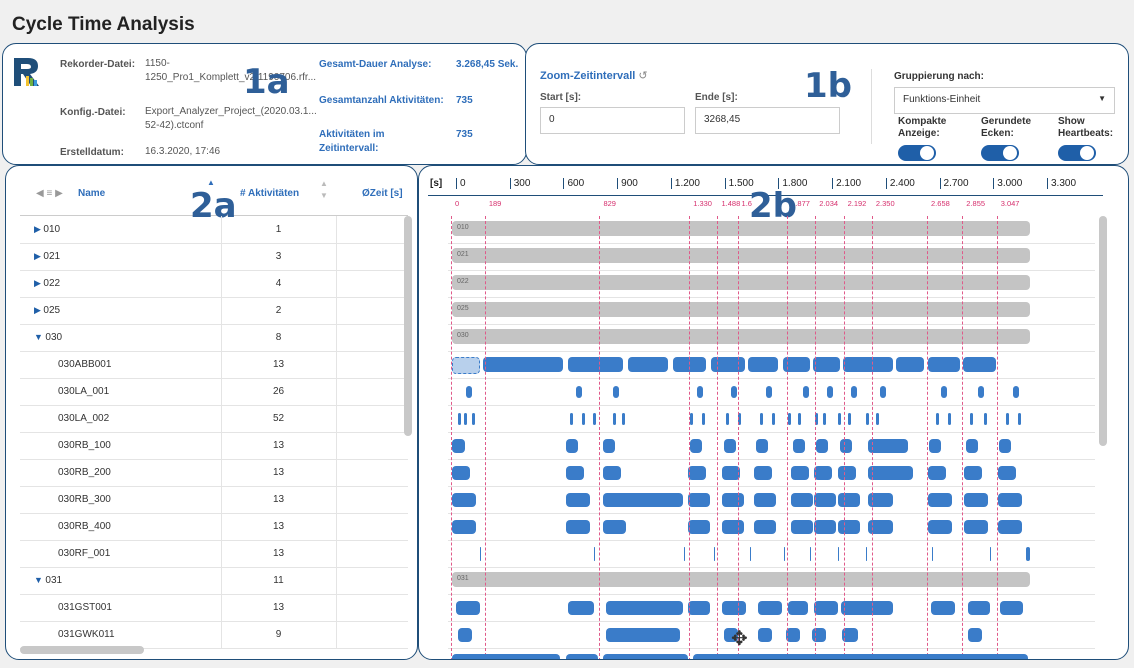 The height and width of the screenshot is (668, 1134). Describe the element at coordinates (741, 579) in the screenshot. I see `group-bar: 031` at that location.